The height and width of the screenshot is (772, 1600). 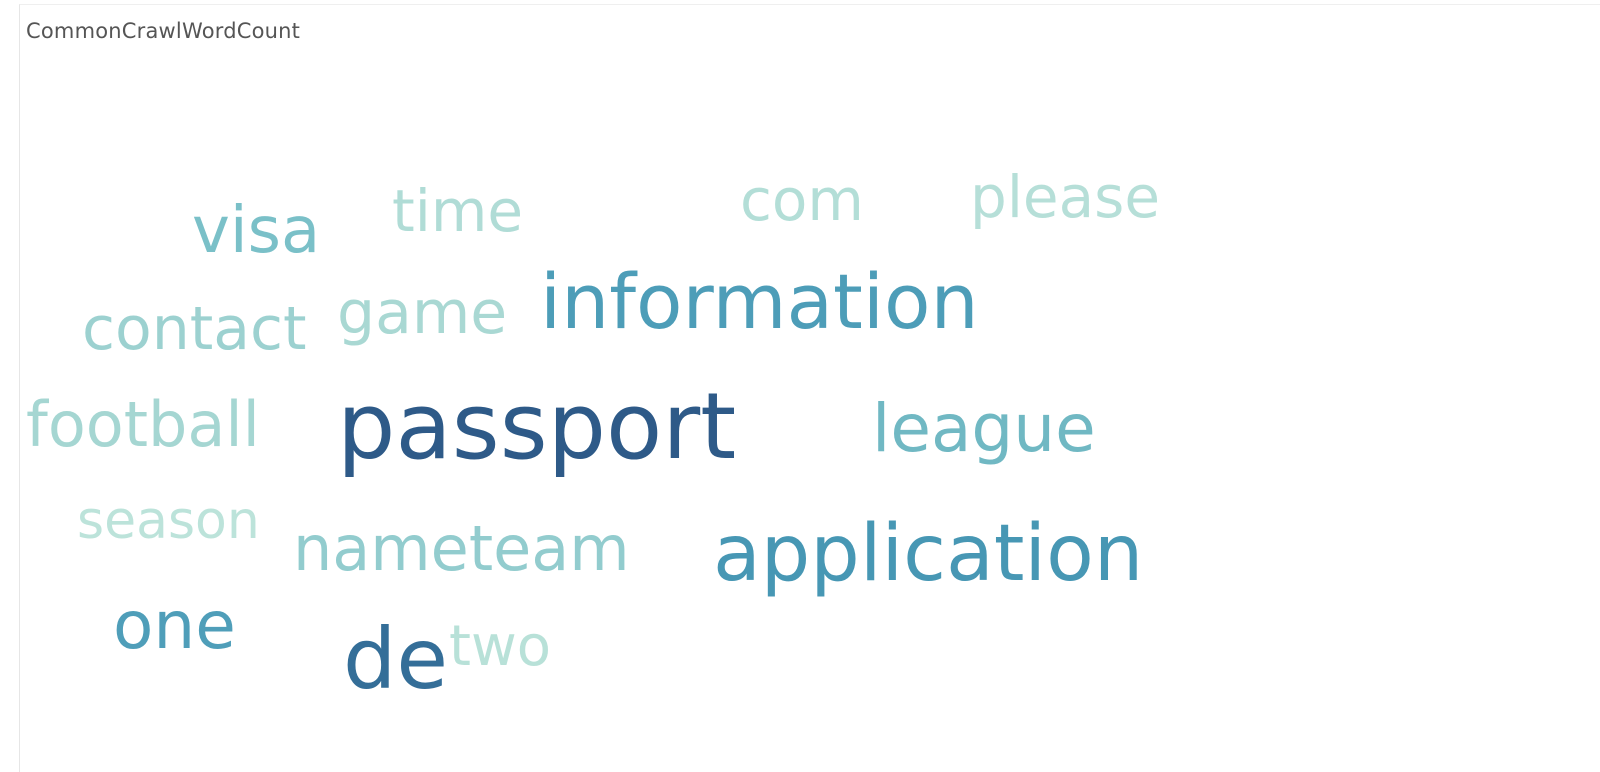 What do you see at coordinates (422, 313) in the screenshot?
I see `word-game: game` at bounding box center [422, 313].